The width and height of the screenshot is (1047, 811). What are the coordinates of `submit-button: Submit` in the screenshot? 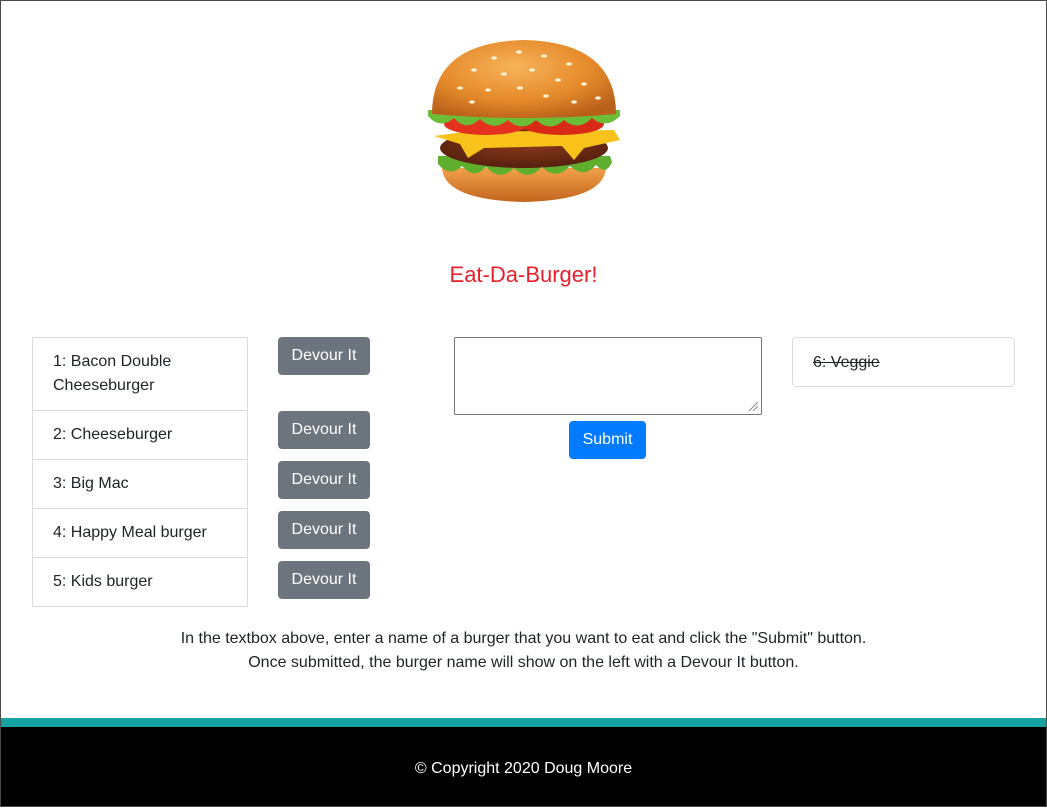 It's located at (607, 440).